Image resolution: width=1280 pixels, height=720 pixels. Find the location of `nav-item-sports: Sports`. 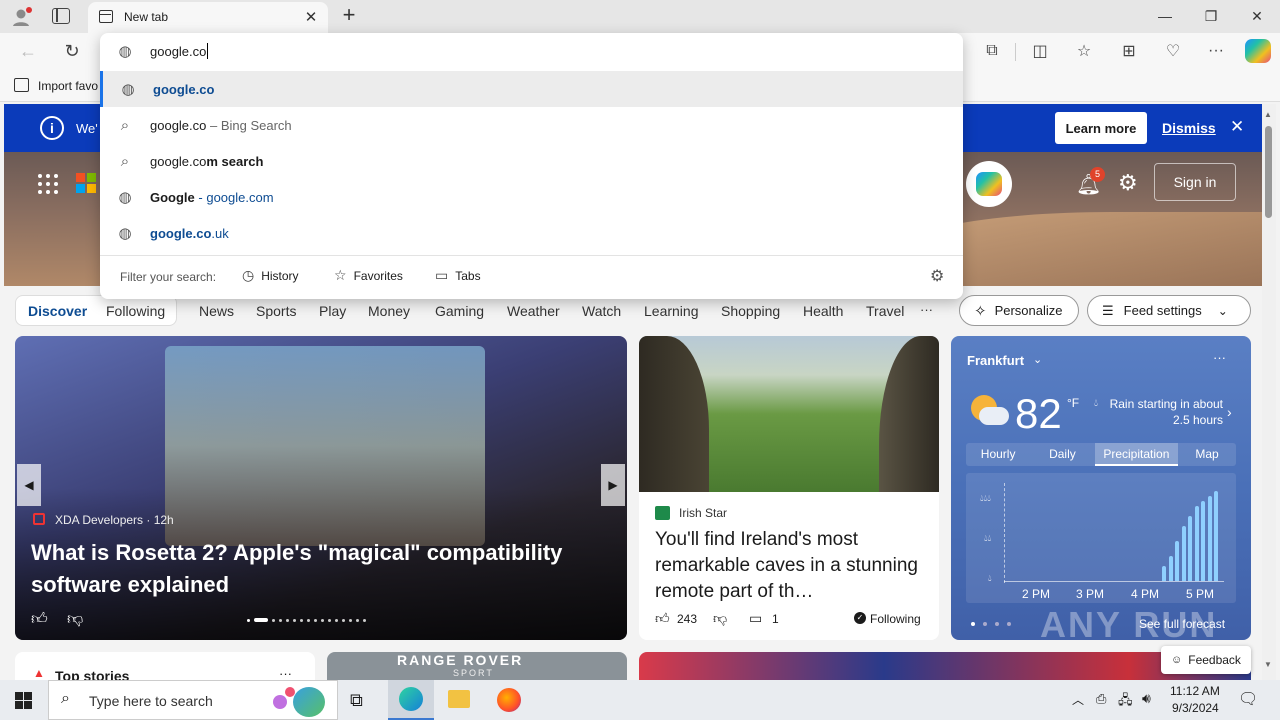

nav-item-sports: Sports is located at coordinates (276, 311).